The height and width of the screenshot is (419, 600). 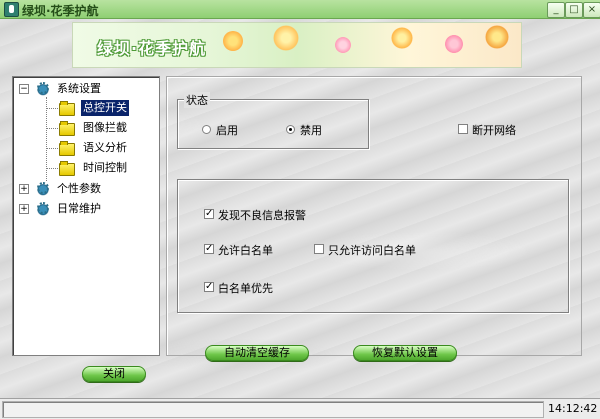 I want to click on tree-item-label: 图像拦截, so click(x=105, y=127).